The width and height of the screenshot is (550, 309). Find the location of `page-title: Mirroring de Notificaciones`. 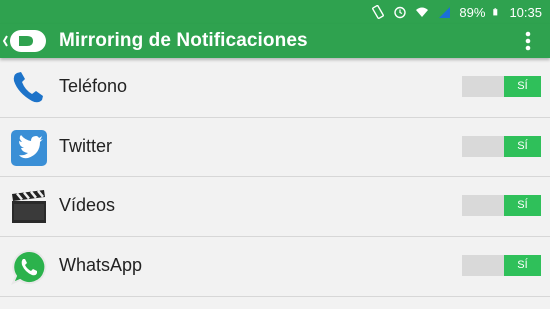

page-title: Mirroring de Notificaciones is located at coordinates (183, 40).